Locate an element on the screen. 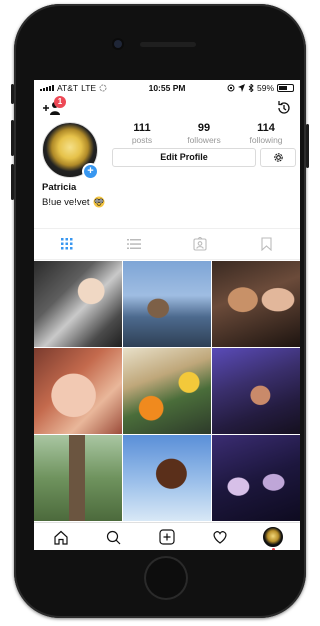 This screenshot has width=320, height=626. stat-value: 114 is located at coordinates (266, 128).